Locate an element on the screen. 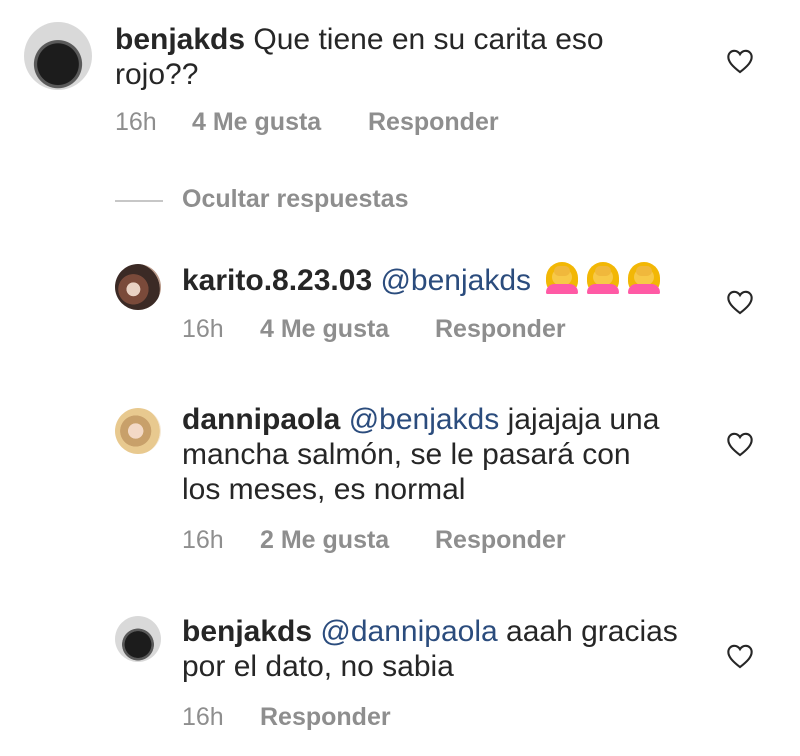 The image size is (800, 756). comment-body-line2: mancha salmón, se le pasará con is located at coordinates (406, 454).